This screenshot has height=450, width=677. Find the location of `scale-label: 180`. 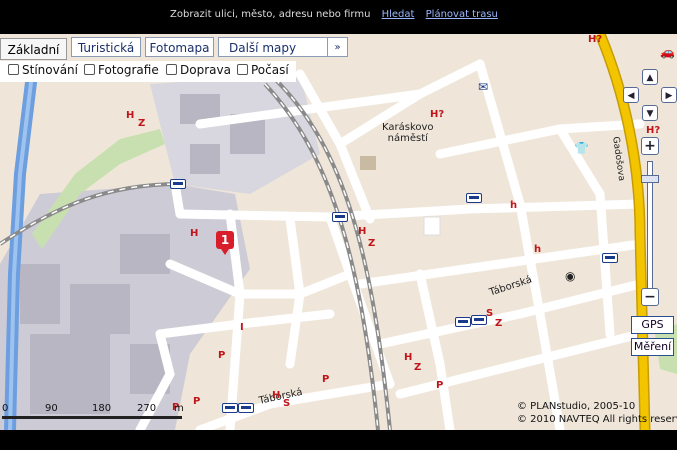

scale-label: 180 is located at coordinates (102, 408).